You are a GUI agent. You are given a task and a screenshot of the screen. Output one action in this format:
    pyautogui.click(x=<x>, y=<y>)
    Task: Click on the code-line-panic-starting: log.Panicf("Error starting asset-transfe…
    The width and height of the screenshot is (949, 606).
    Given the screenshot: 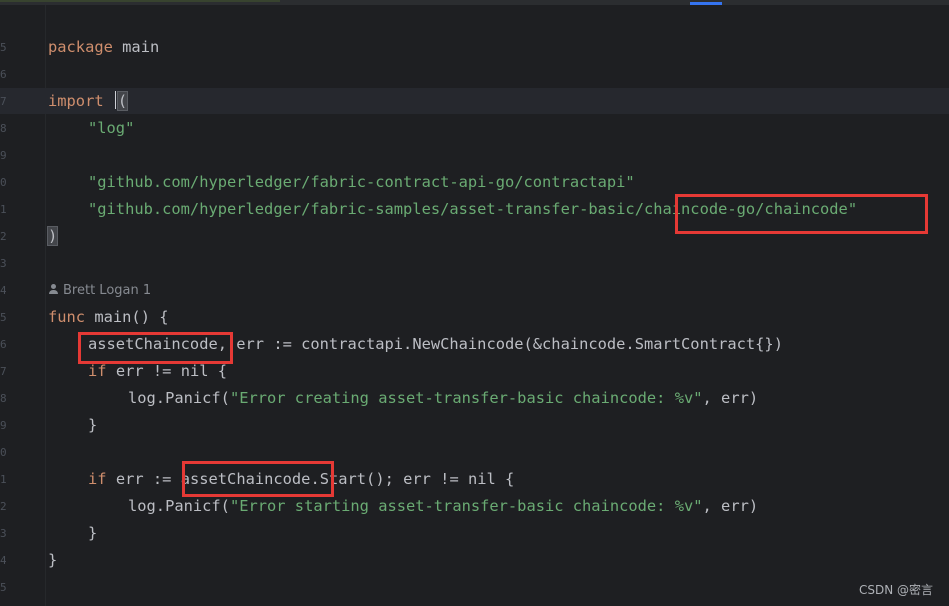 What is the action you would take?
    pyautogui.click(x=403, y=506)
    